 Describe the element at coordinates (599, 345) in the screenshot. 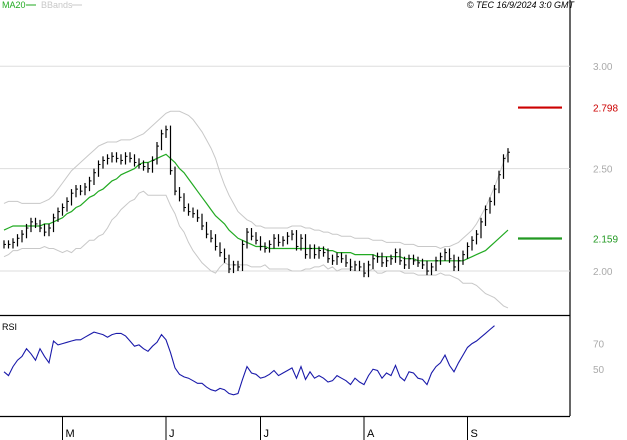

I see `rsi-tick-label: 70` at that location.